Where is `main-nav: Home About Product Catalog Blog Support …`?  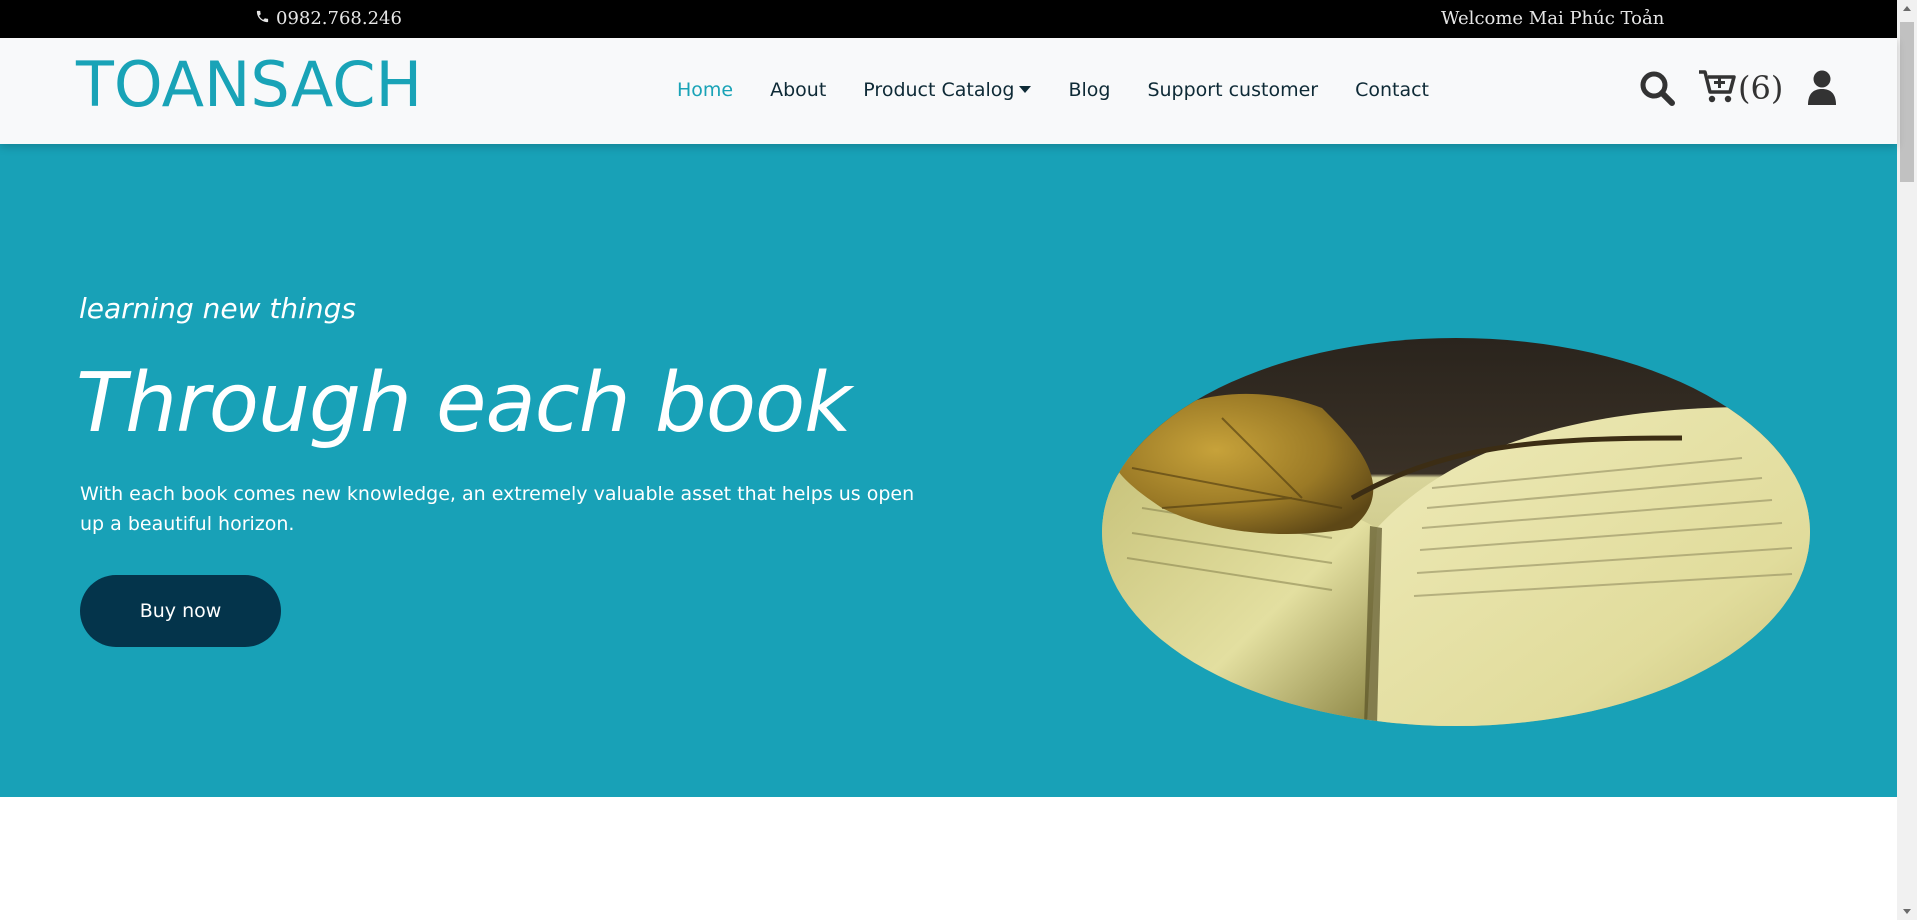
main-nav: Home About Product Catalog Blog Support … is located at coordinates (1071, 90).